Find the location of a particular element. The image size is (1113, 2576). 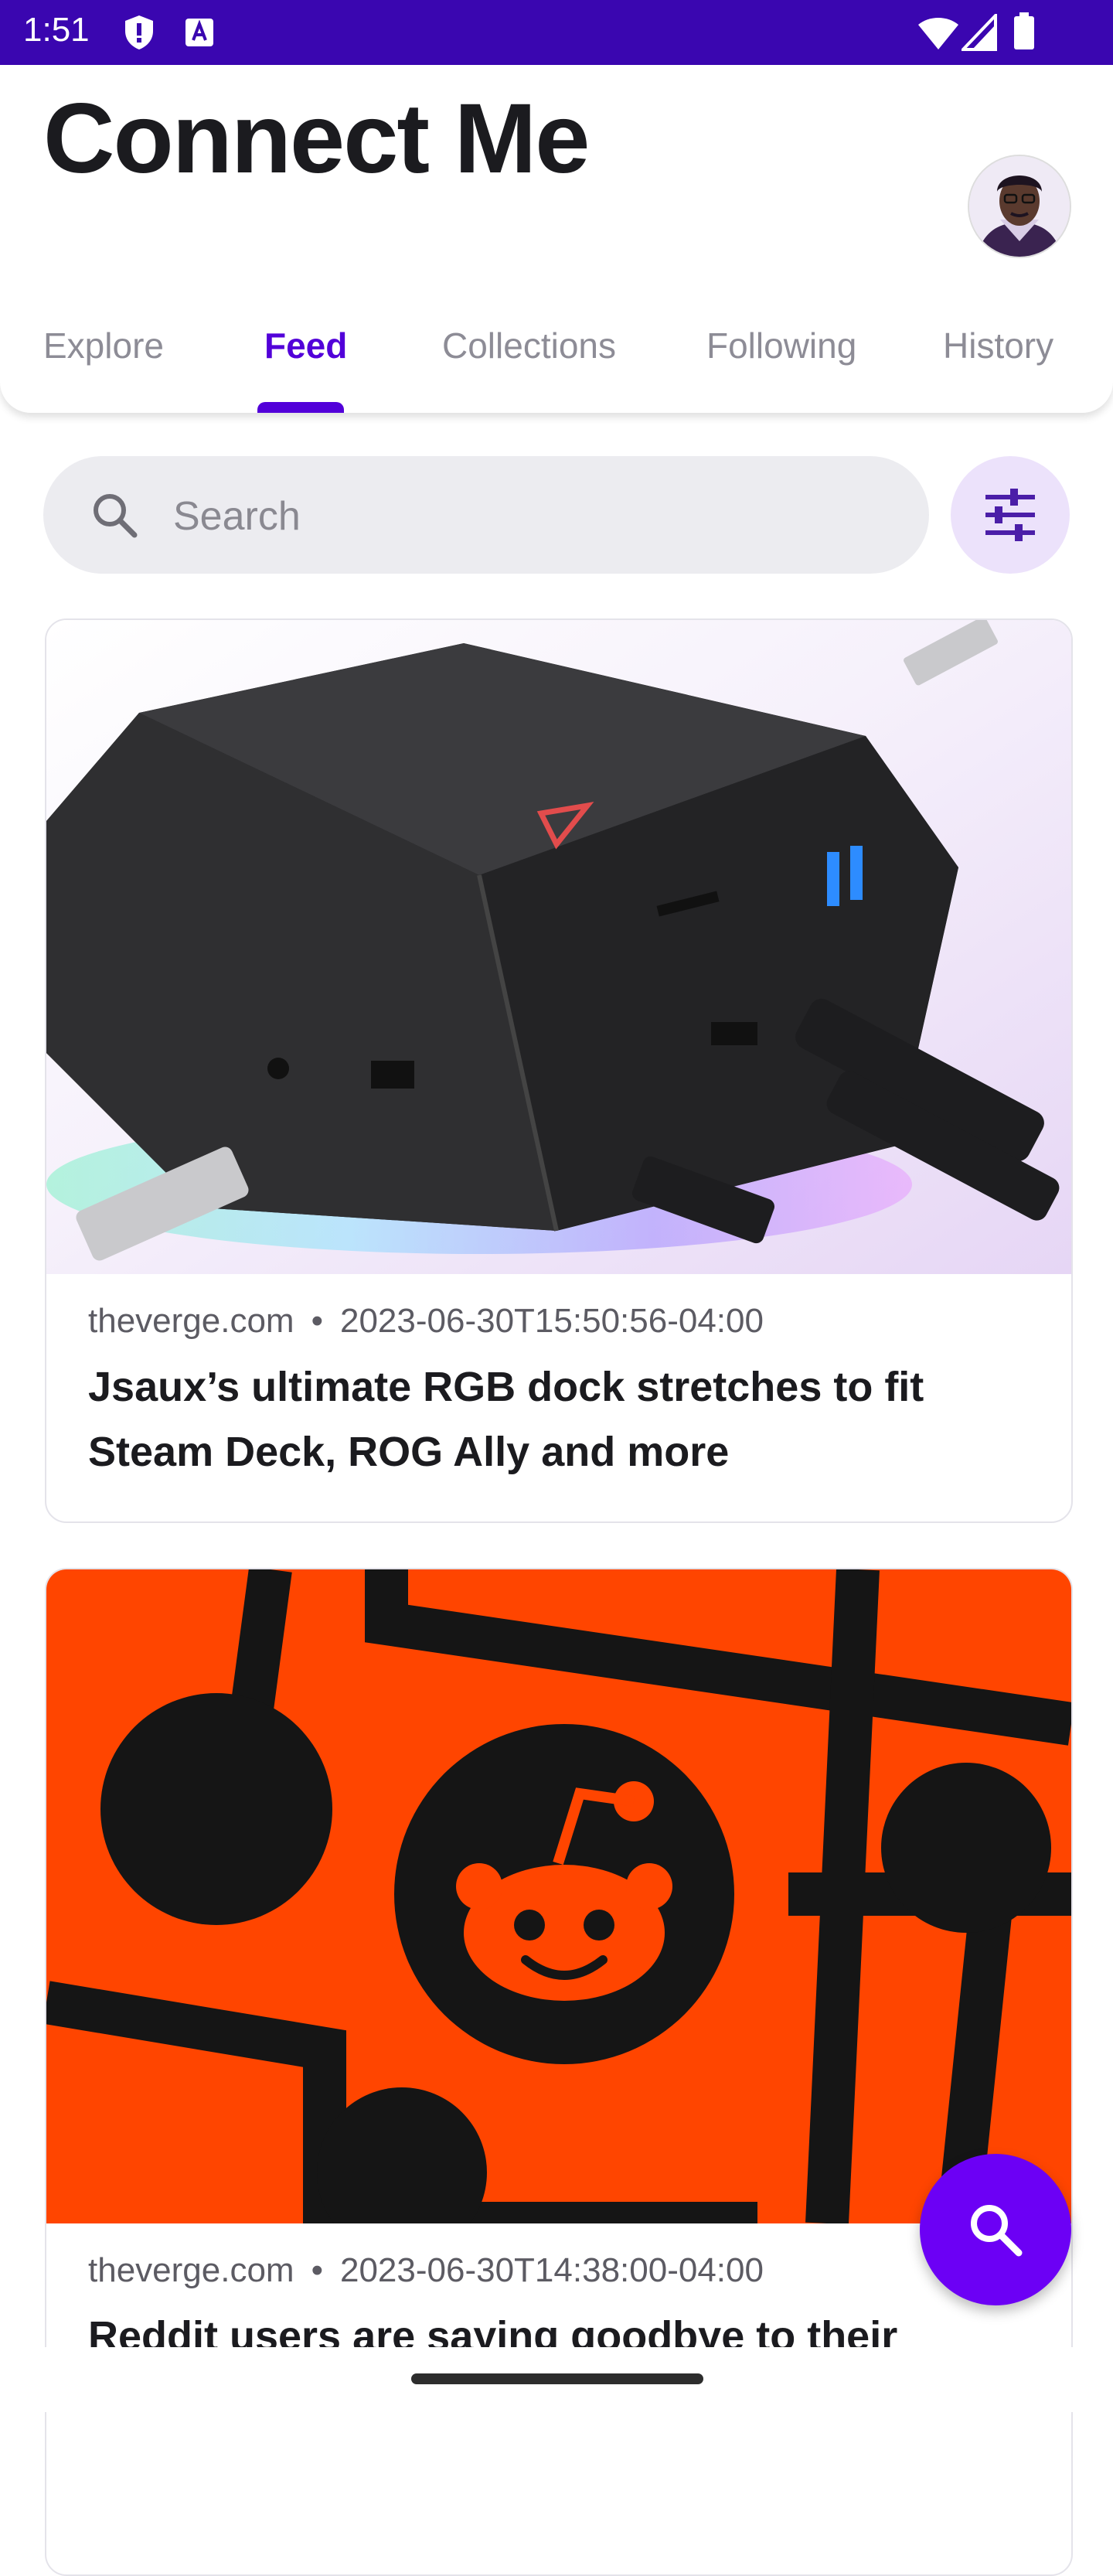

article-meta: theverge.com • 2023-06-30T15:50:56-04:00 is located at coordinates (426, 1321).